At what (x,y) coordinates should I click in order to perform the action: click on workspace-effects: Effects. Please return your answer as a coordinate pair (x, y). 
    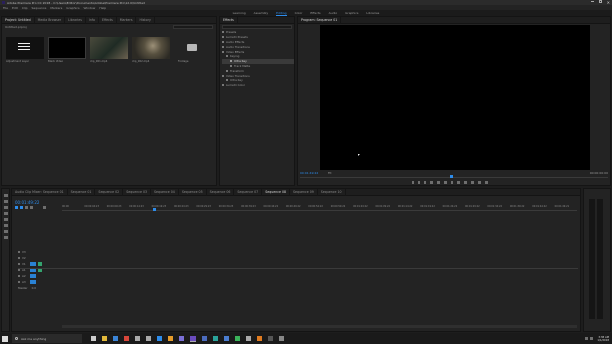
    Looking at the image, I should click on (315, 13).